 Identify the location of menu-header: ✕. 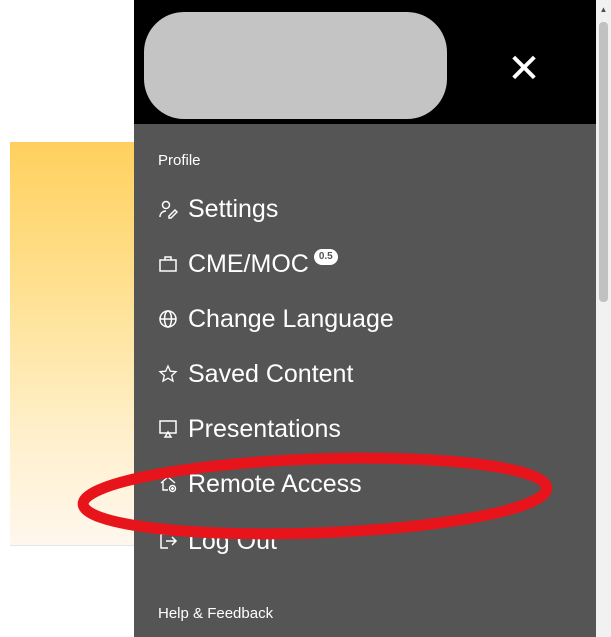
(365, 62).